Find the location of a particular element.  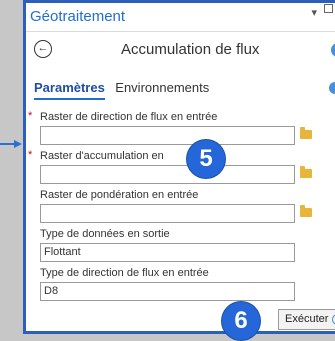

param-label: Type de données en sortie is located at coordinates (105, 234).